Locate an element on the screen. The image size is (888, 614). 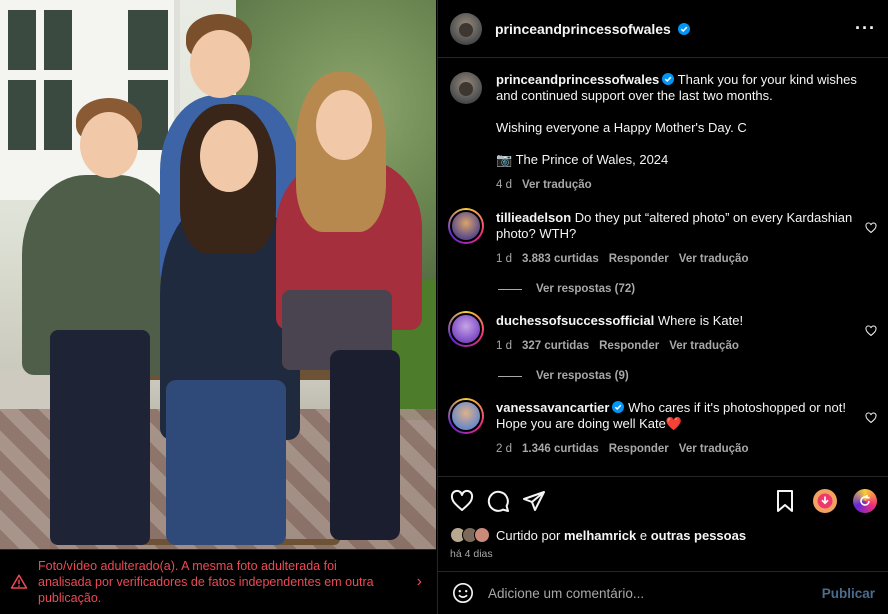
refresh-extension-icon is located at coordinates (865, 501).